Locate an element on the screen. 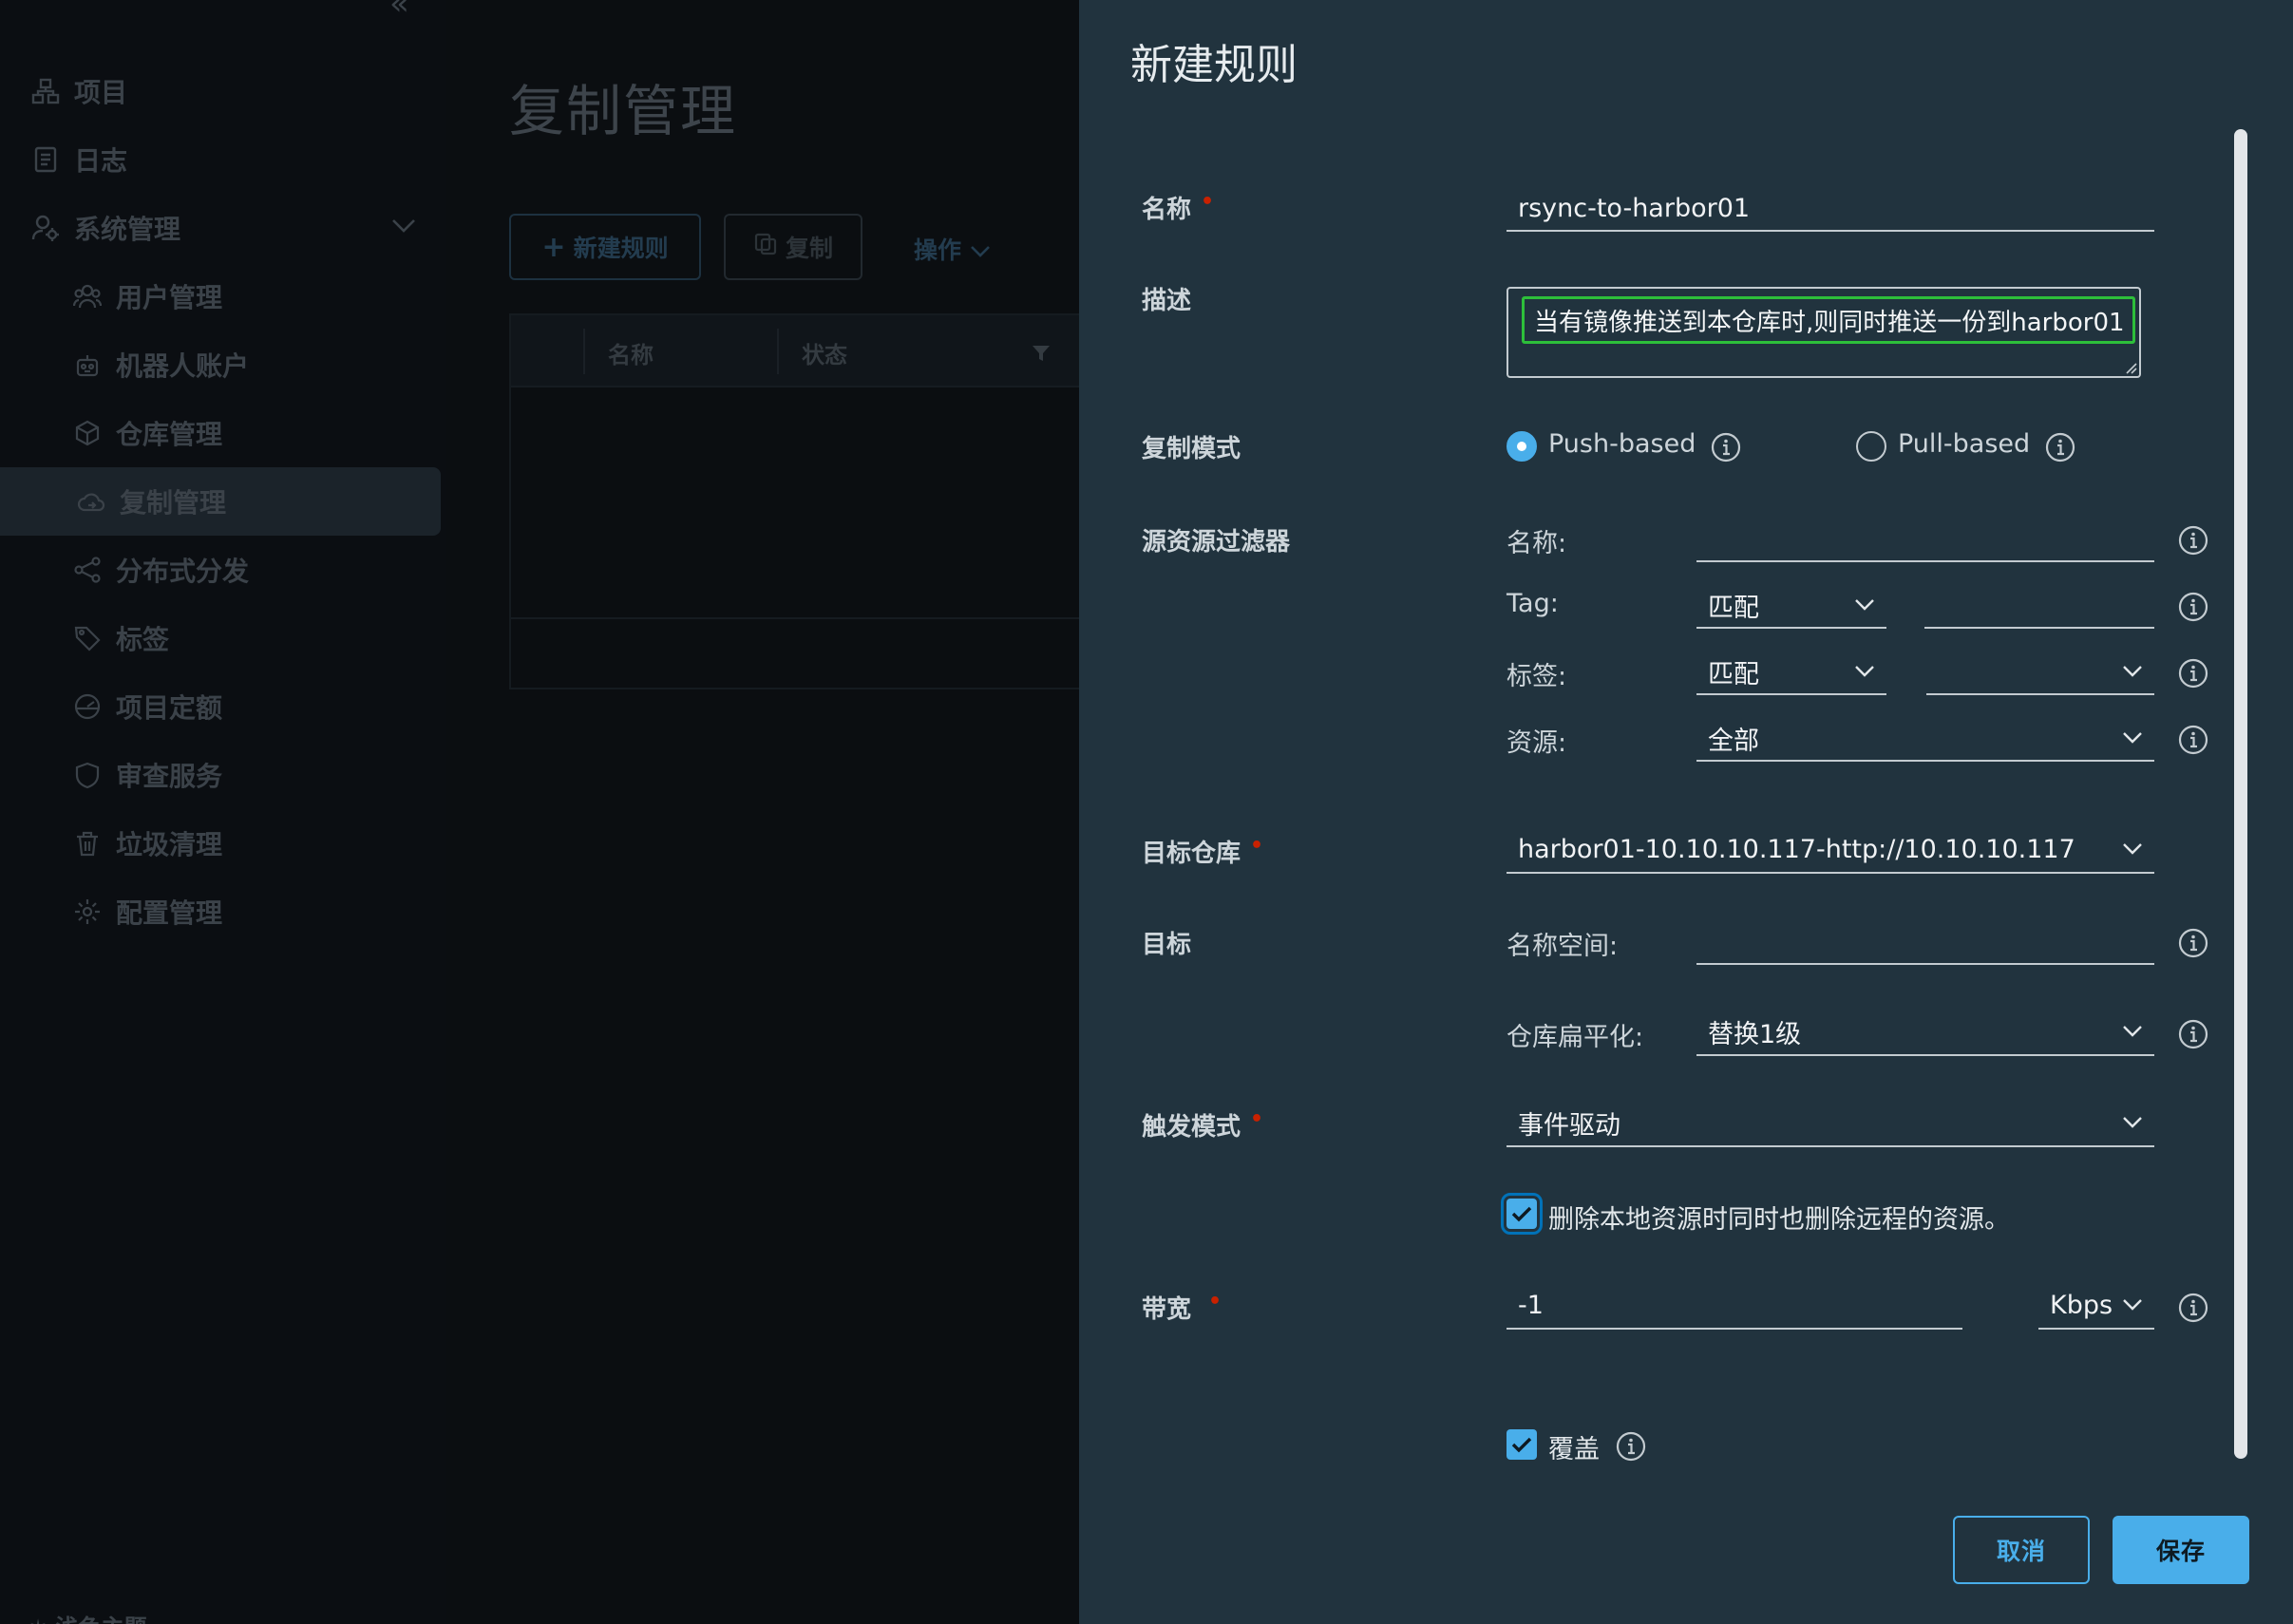  delete-remote-label: 删除本地资源时同时也删除远程的资源。 is located at coordinates (1779, 1217).